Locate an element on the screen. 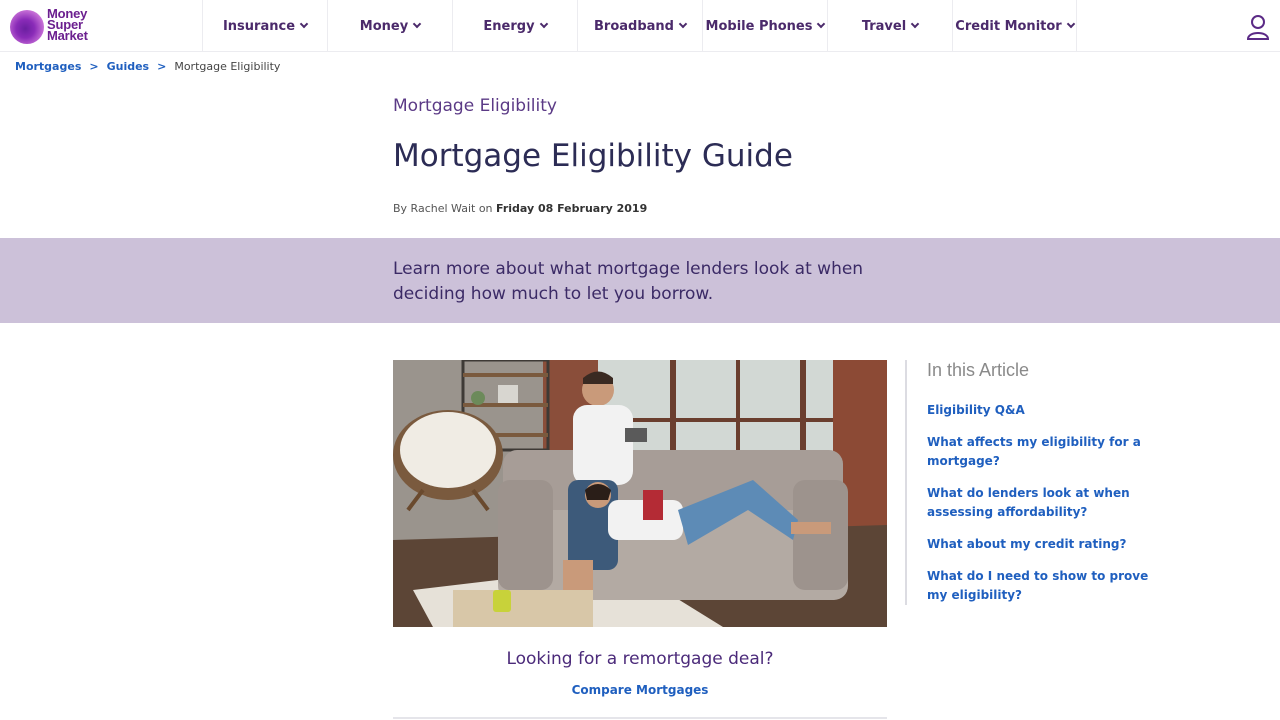  breadcrumb-link-mortgages: Mortgages is located at coordinates (48, 66).